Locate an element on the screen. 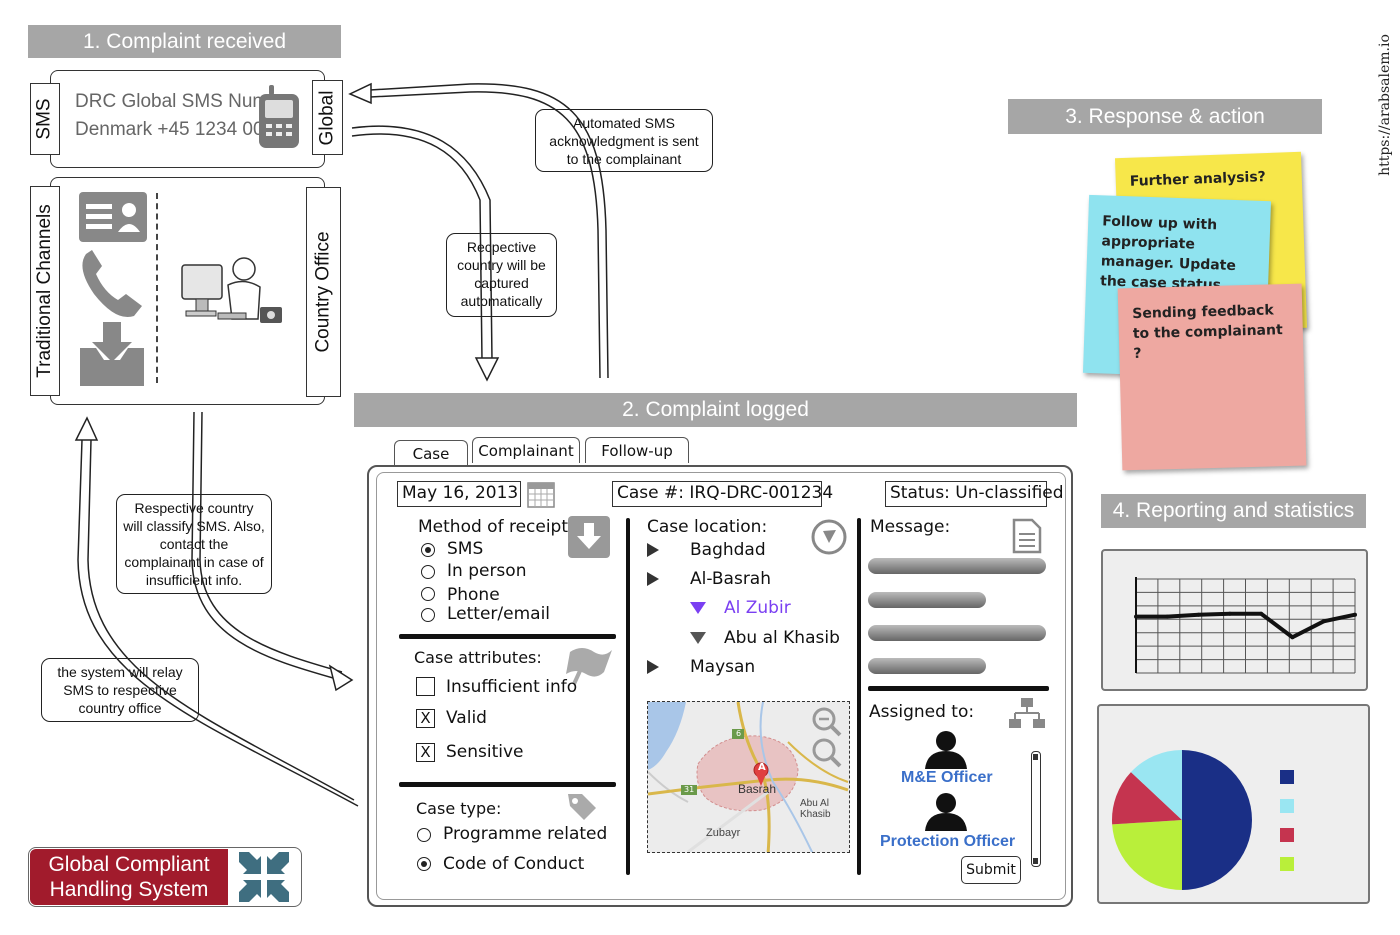  location-al-basrah: Al-Basrah is located at coordinates (730, 579).